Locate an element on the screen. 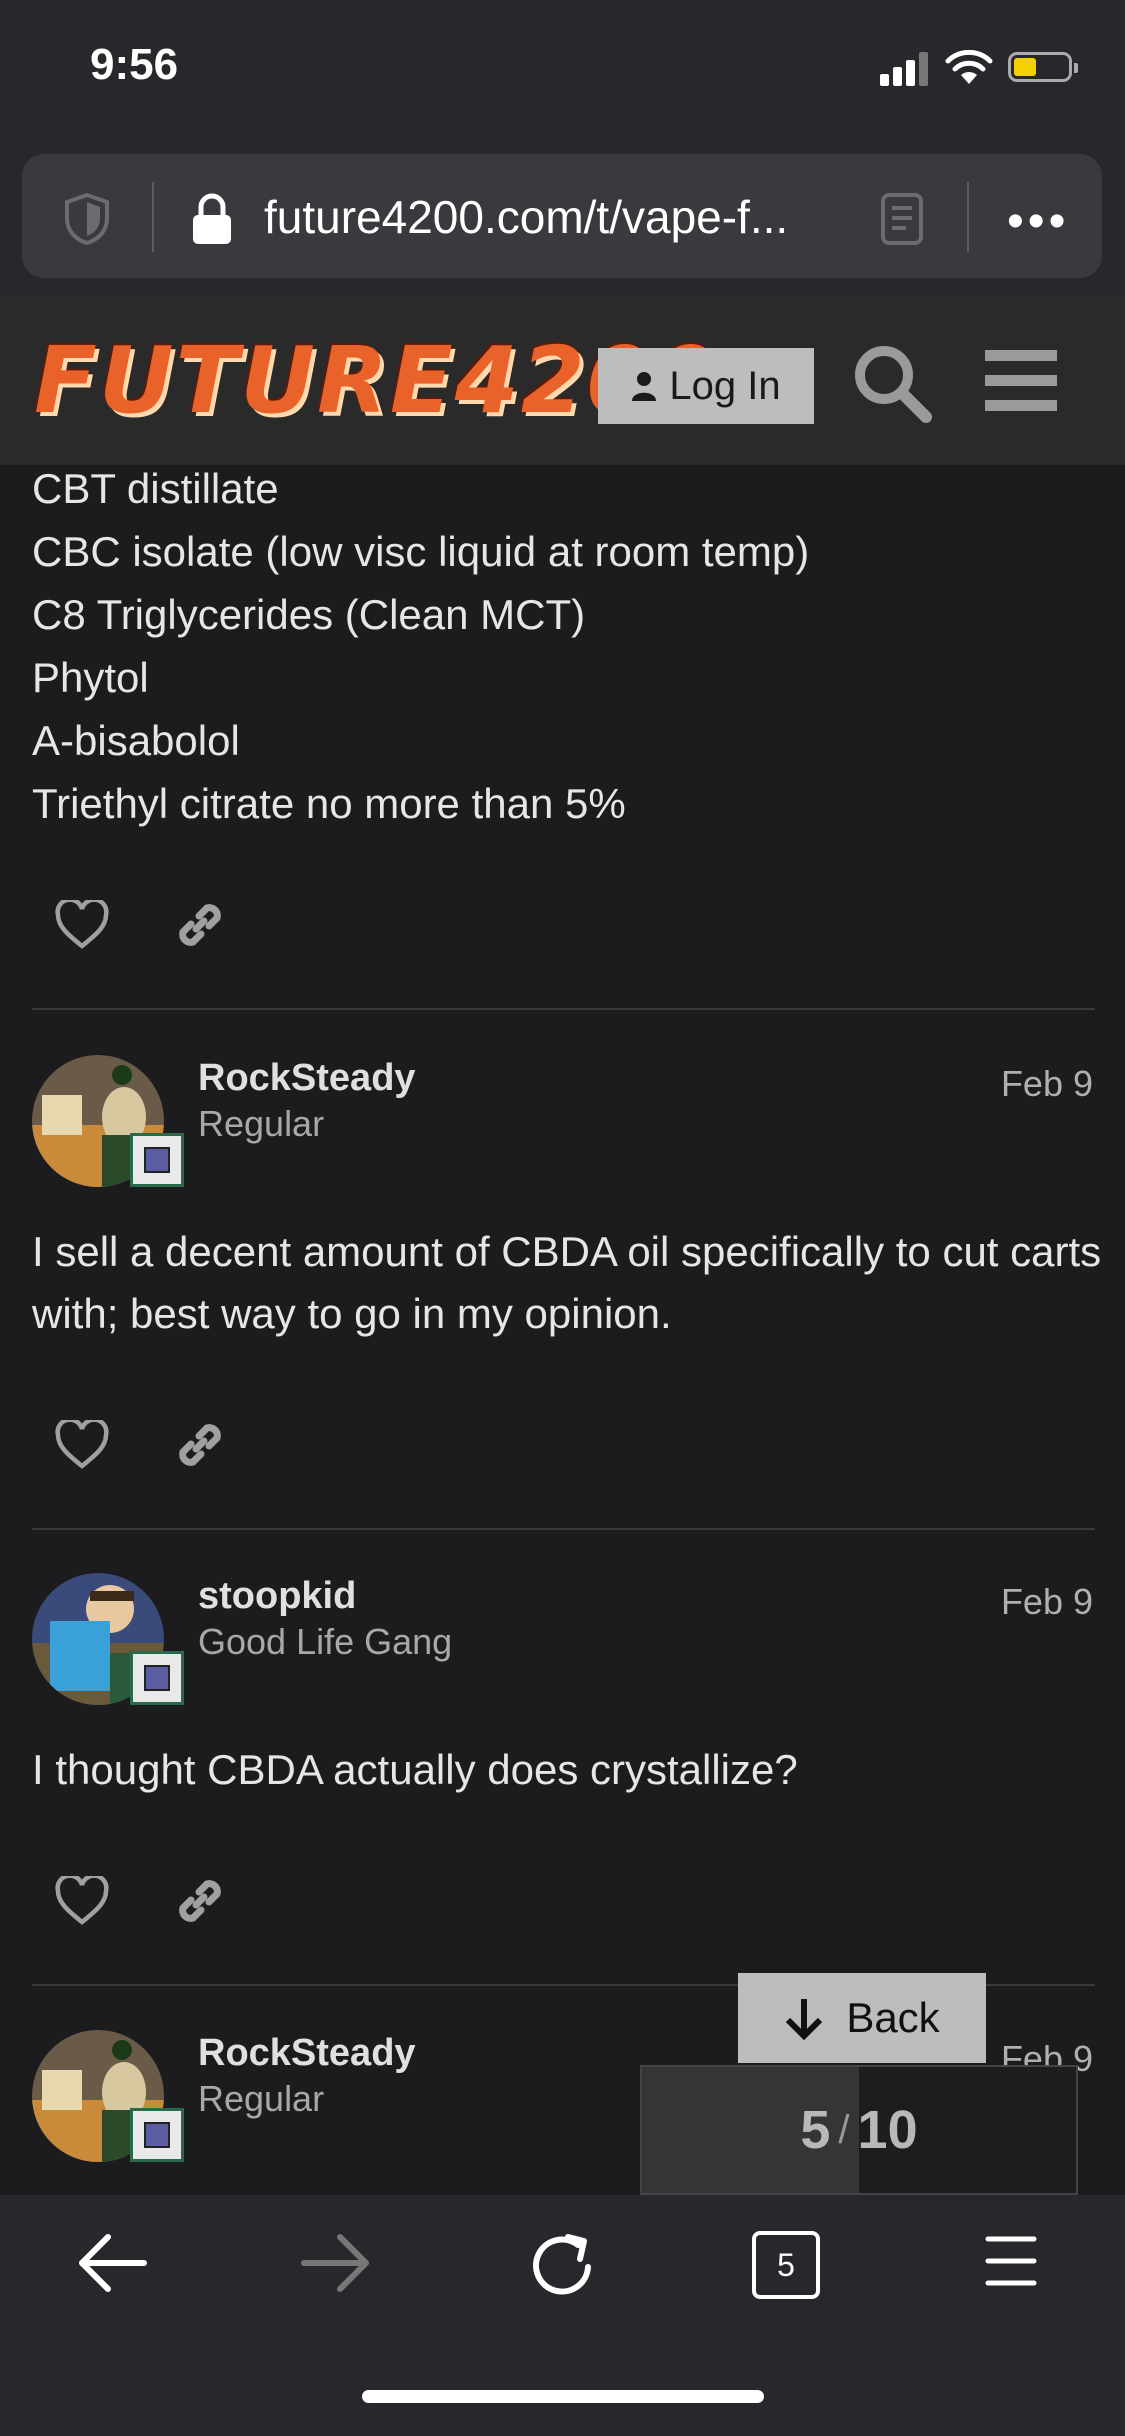 This screenshot has height=2436, width=1125. cellular-signal-icon is located at coordinates (906, 68).